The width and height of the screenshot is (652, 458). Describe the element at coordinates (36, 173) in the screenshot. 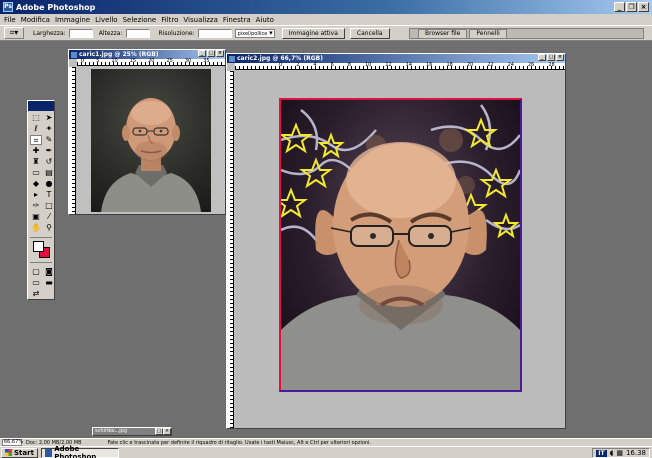

I see `eraser-tool-icon: ▭` at that location.